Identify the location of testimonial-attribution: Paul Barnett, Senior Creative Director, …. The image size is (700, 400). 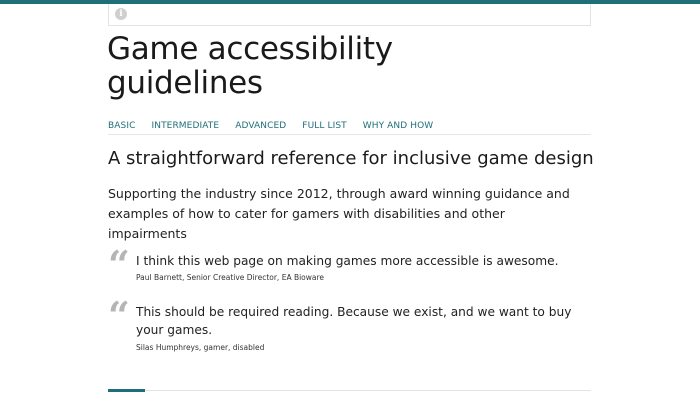
(230, 277).